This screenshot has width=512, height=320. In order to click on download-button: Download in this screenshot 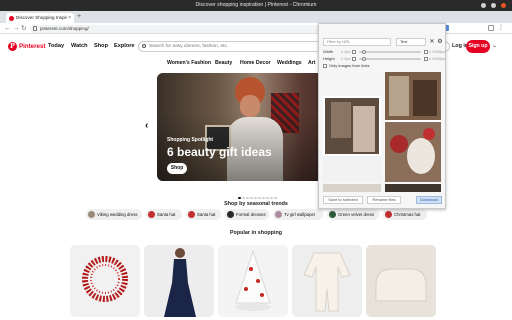, I will do `click(429, 200)`.